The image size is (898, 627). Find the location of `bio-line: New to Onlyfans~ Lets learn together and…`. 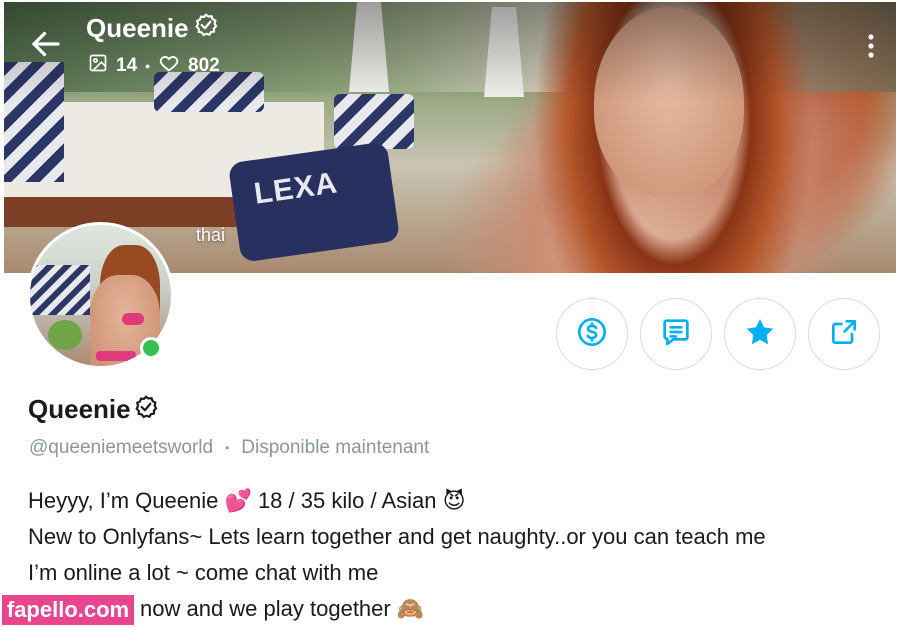

bio-line: New to Onlyfans~ Lets learn together and… is located at coordinates (397, 536).